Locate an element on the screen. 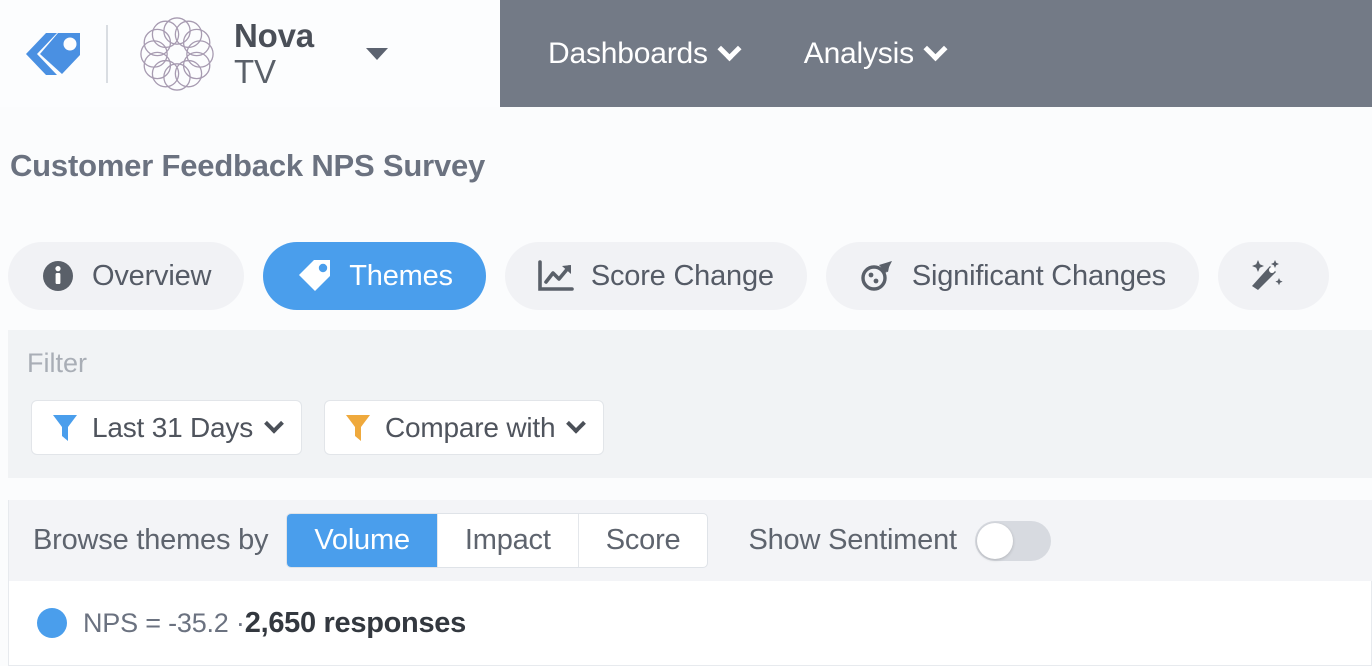 This screenshot has height=666, width=1372. nps-legend-dot is located at coordinates (52, 623).